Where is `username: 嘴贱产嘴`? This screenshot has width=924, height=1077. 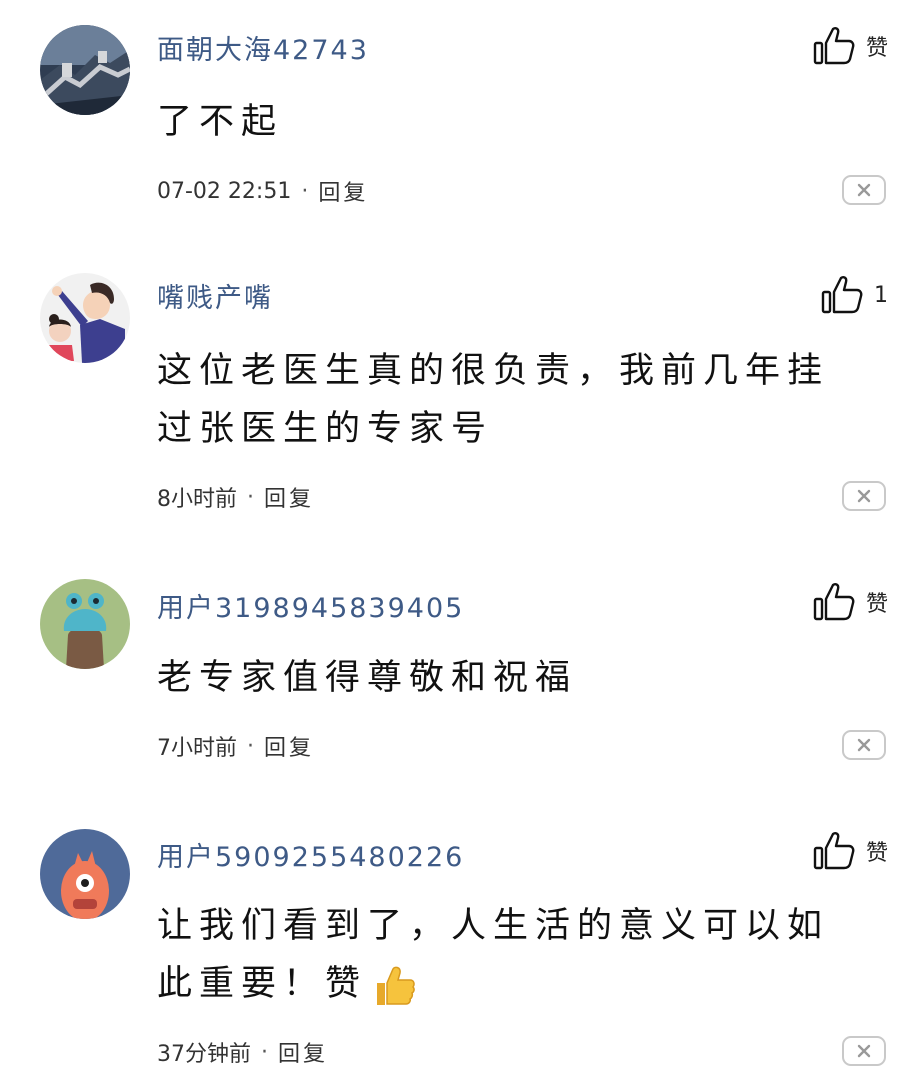 username: 嘴贱产嘴 is located at coordinates (215, 295).